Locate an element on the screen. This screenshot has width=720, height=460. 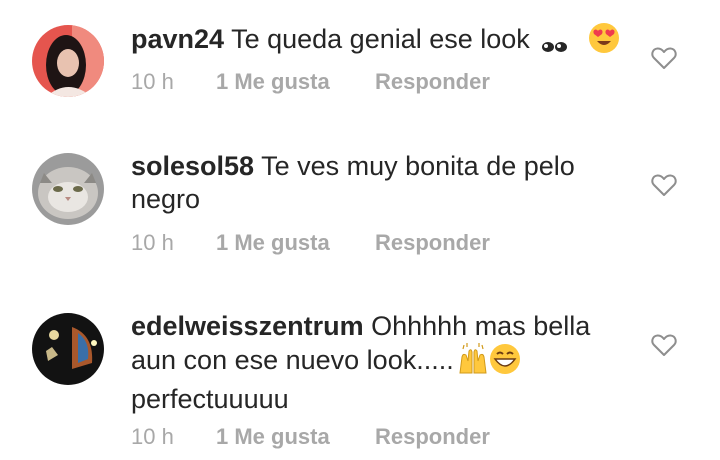
comment-text: pavn24 Te queda genial ese look is located at coordinates (381, 42).